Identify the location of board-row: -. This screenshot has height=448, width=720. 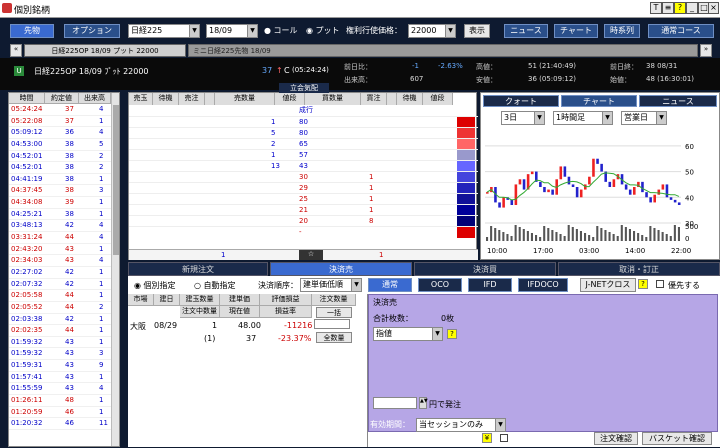
(303, 232).